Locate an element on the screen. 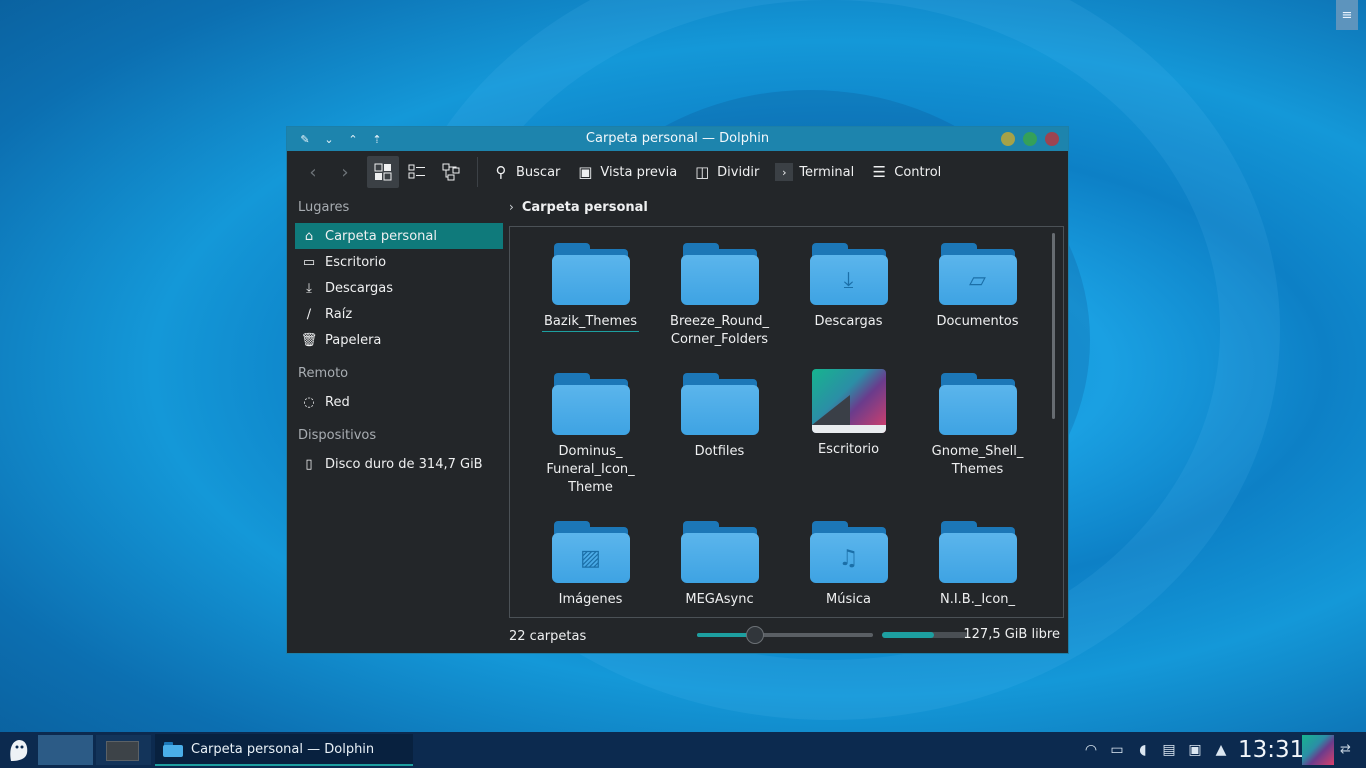 The width and height of the screenshot is (1366, 768). close-button is located at coordinates (1052, 139).